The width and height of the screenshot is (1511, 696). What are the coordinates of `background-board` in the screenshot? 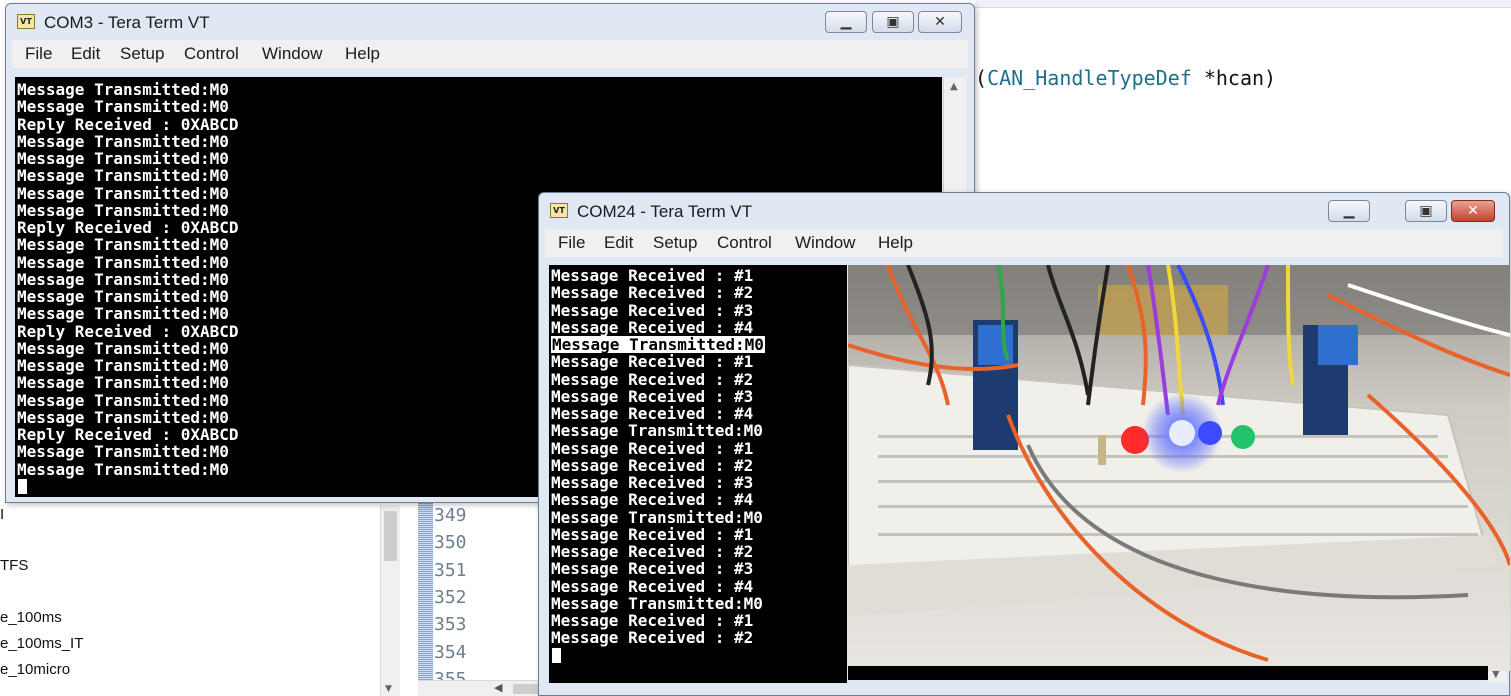 It's located at (1163, 310).